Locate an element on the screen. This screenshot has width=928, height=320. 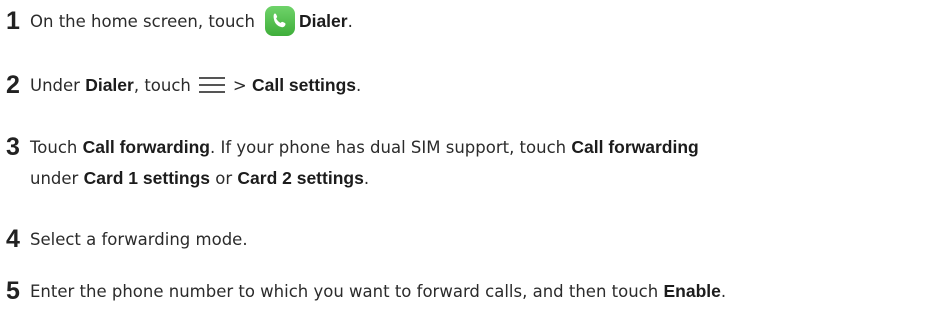
step-2: 2 Under Dialer, touch > Call settings. is located at coordinates (183, 85).